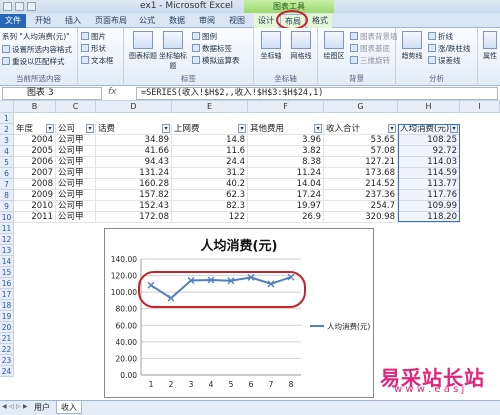 The image size is (500, 415). I want to click on table-cell-phone: 131.24, so click(134, 173).